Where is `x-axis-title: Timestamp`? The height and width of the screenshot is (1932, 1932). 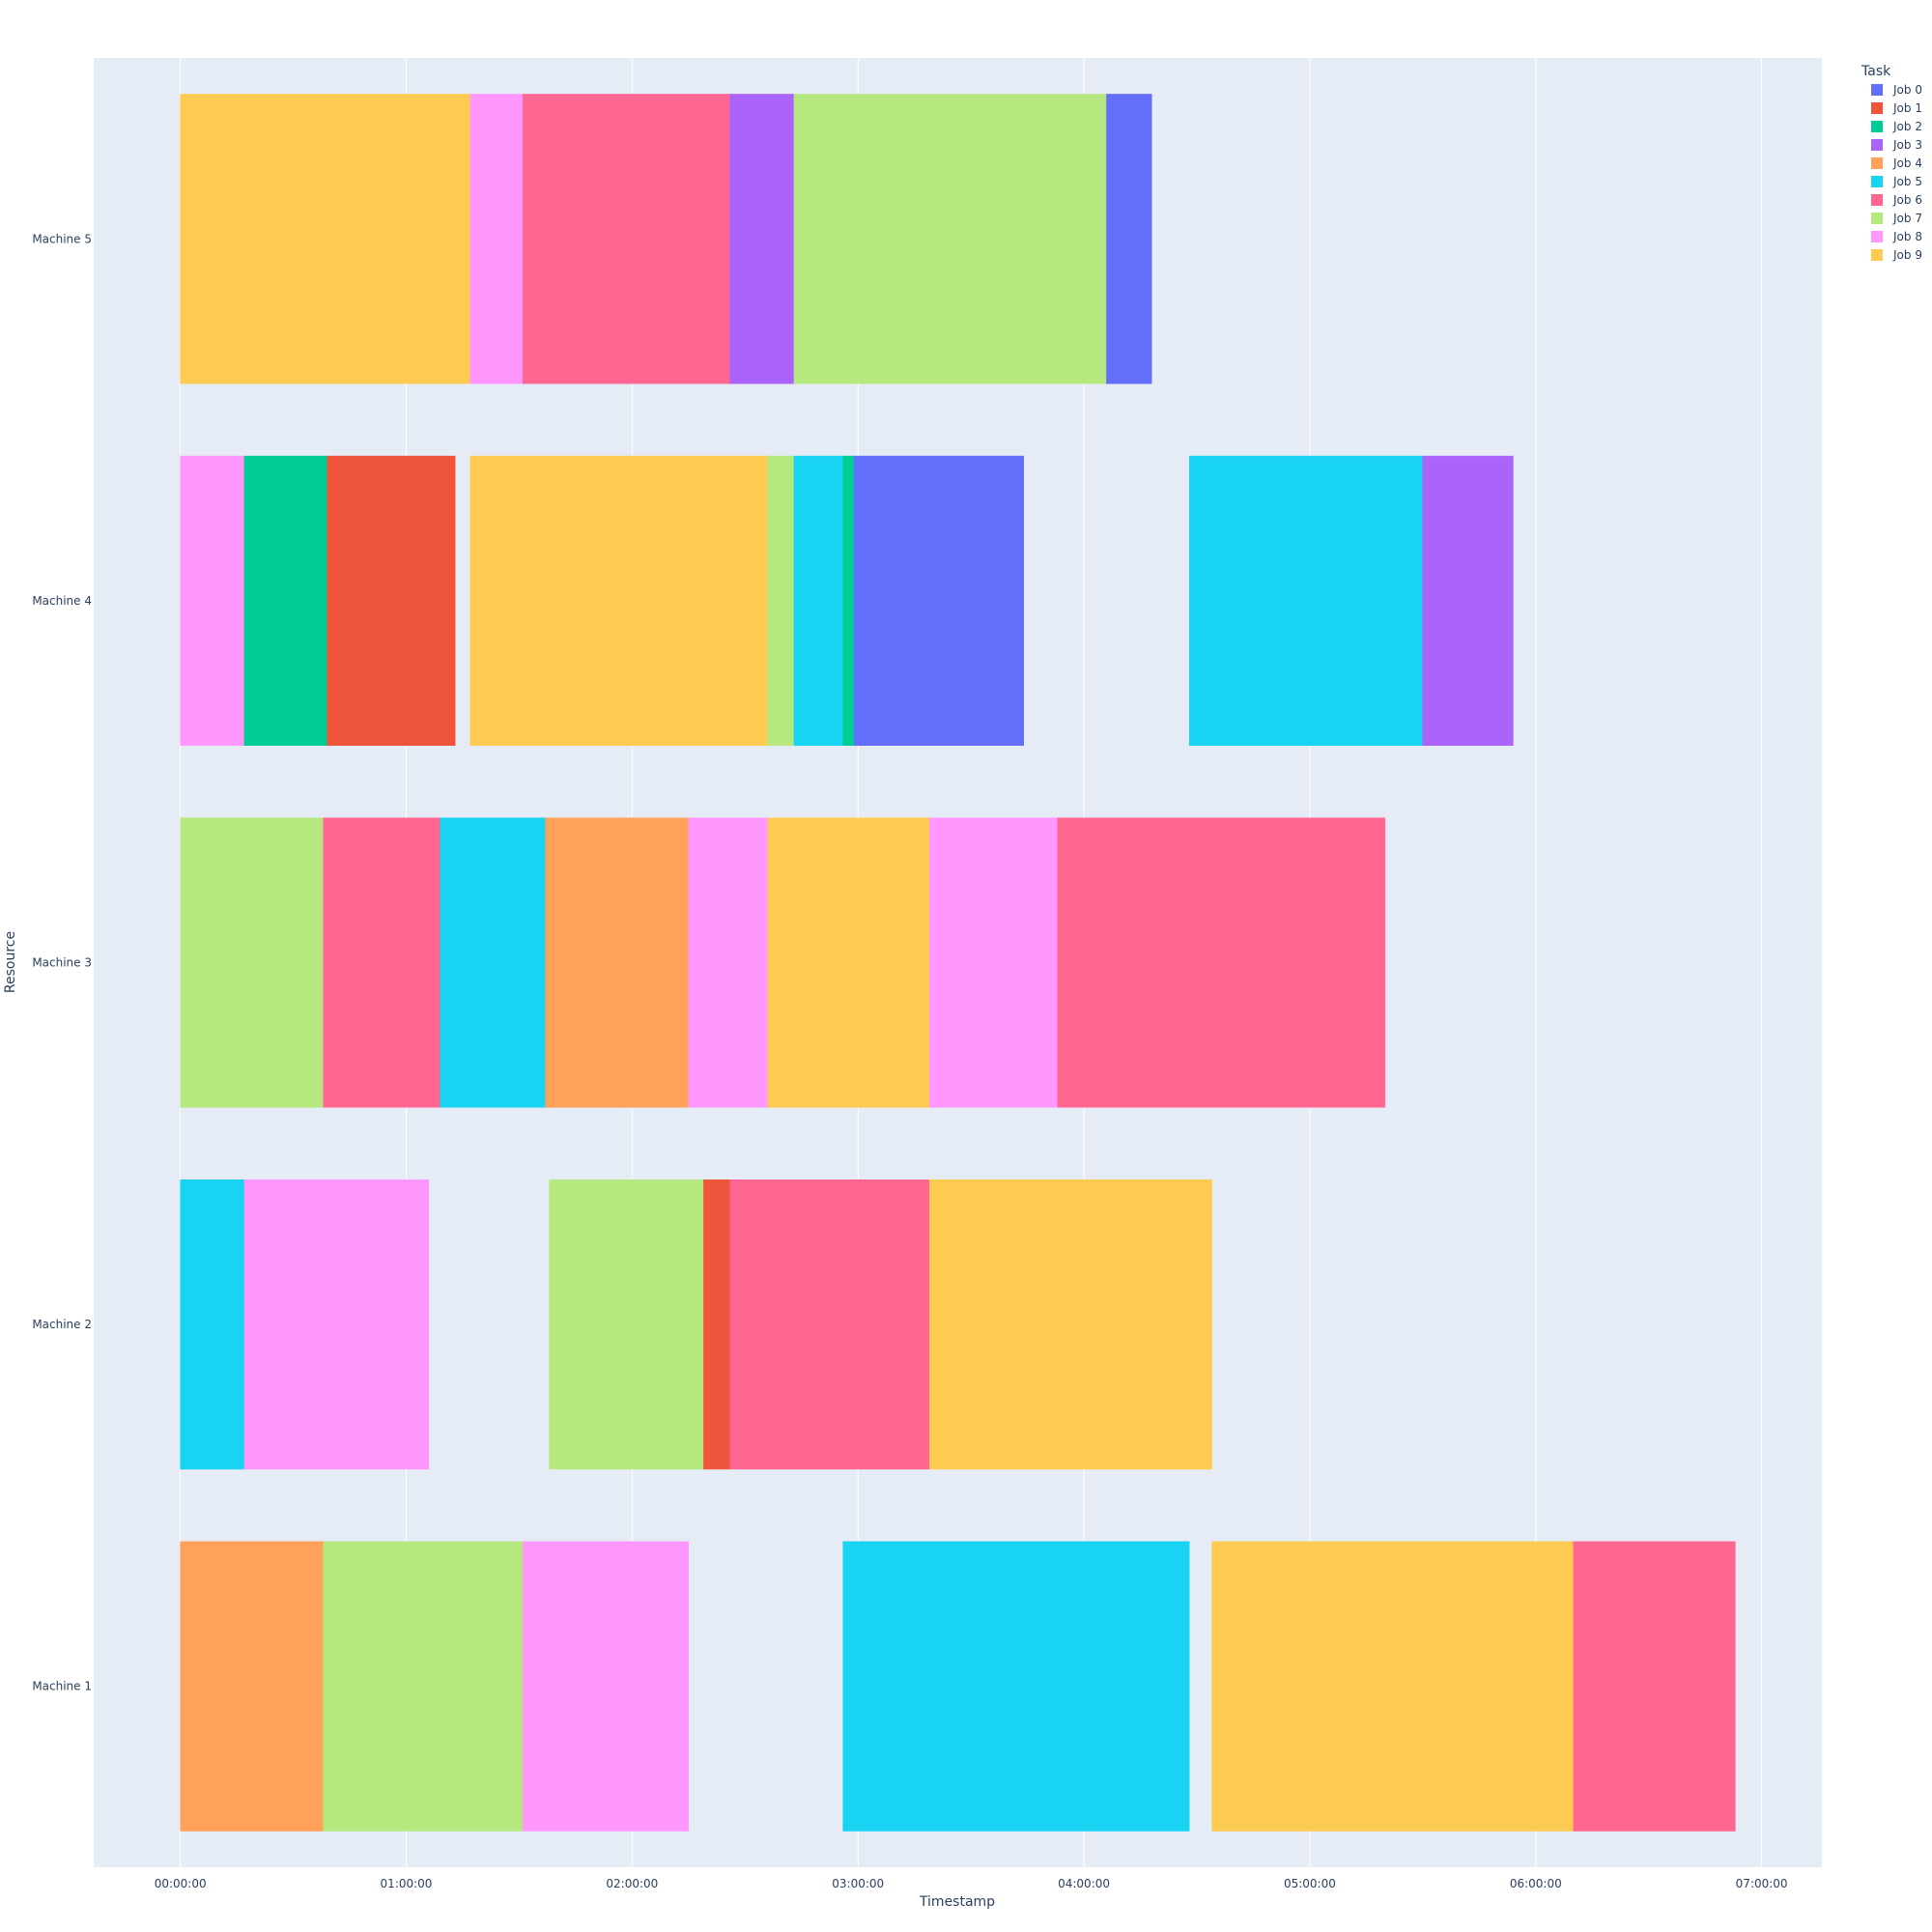 x-axis-title: Timestamp is located at coordinates (957, 1902).